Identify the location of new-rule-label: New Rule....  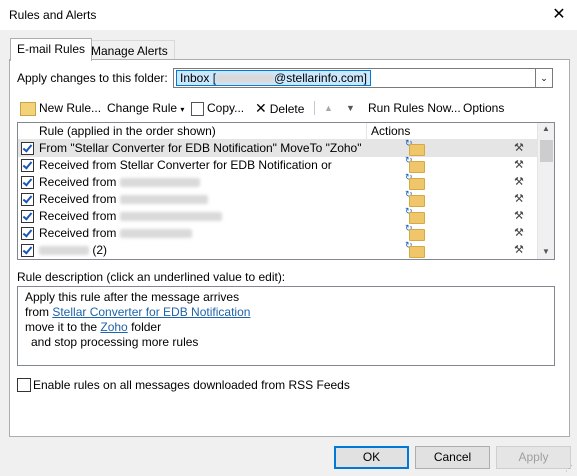
(70, 108).